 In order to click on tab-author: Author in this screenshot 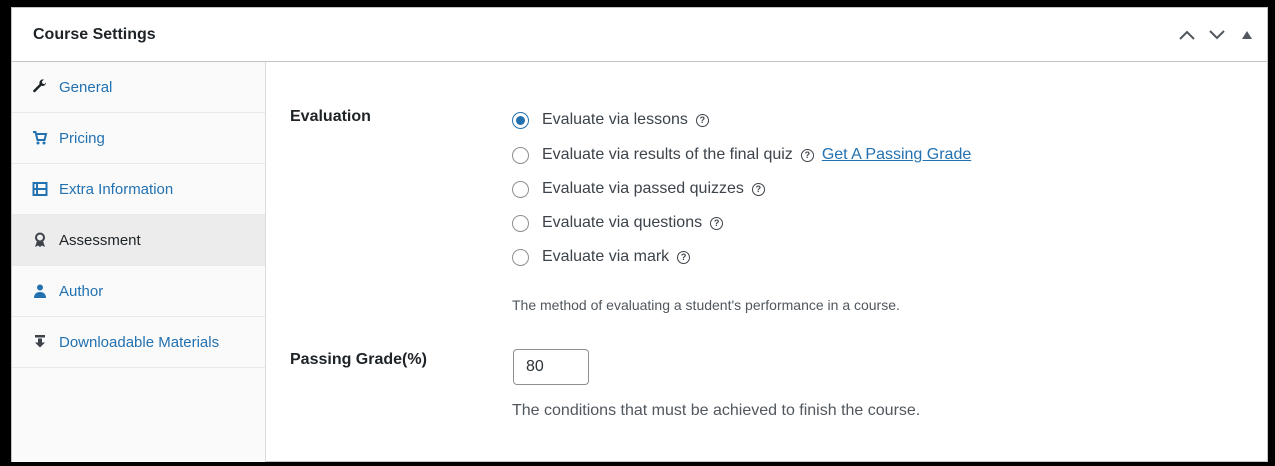, I will do `click(138, 291)`.